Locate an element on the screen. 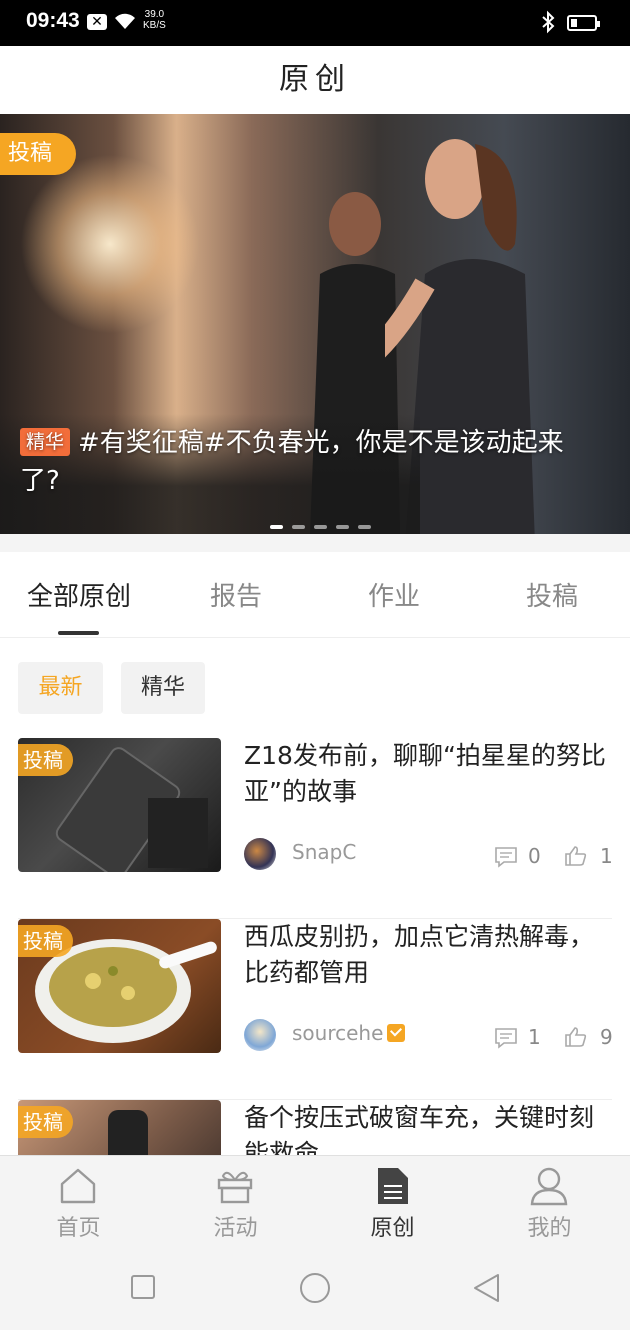 Image resolution: width=630 pixels, height=1330 pixels. wifi-icon is located at coordinates (125, 21).